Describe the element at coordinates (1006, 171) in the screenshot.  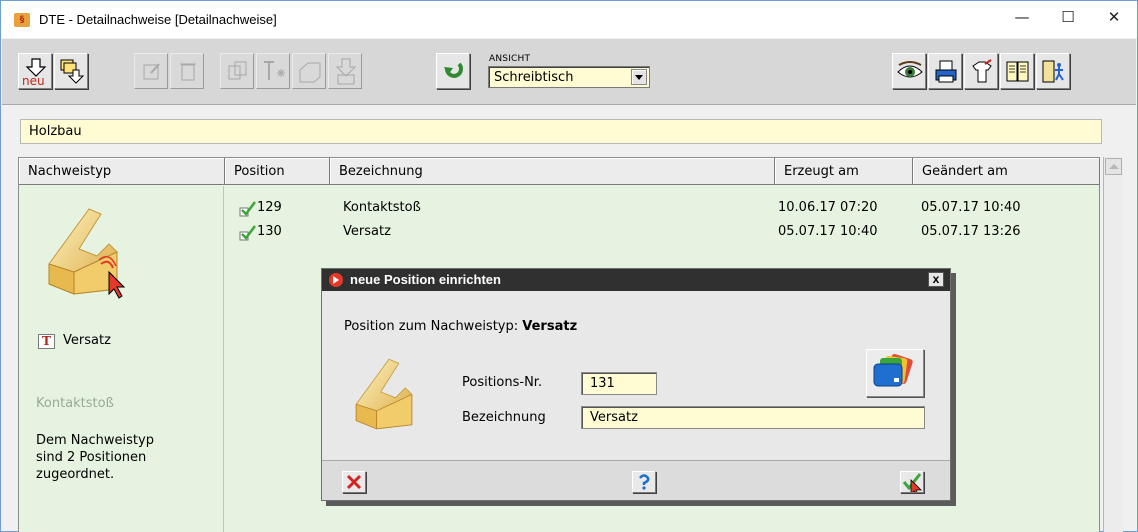
I see `column-header-geaendert: Geändert am` at that location.